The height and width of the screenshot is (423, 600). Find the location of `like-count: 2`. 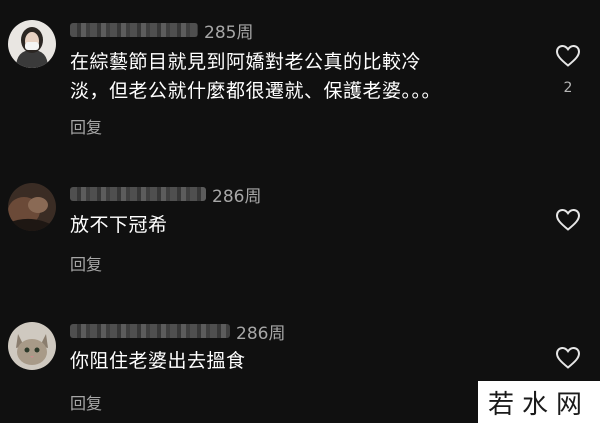

like-count: 2 is located at coordinates (568, 88).